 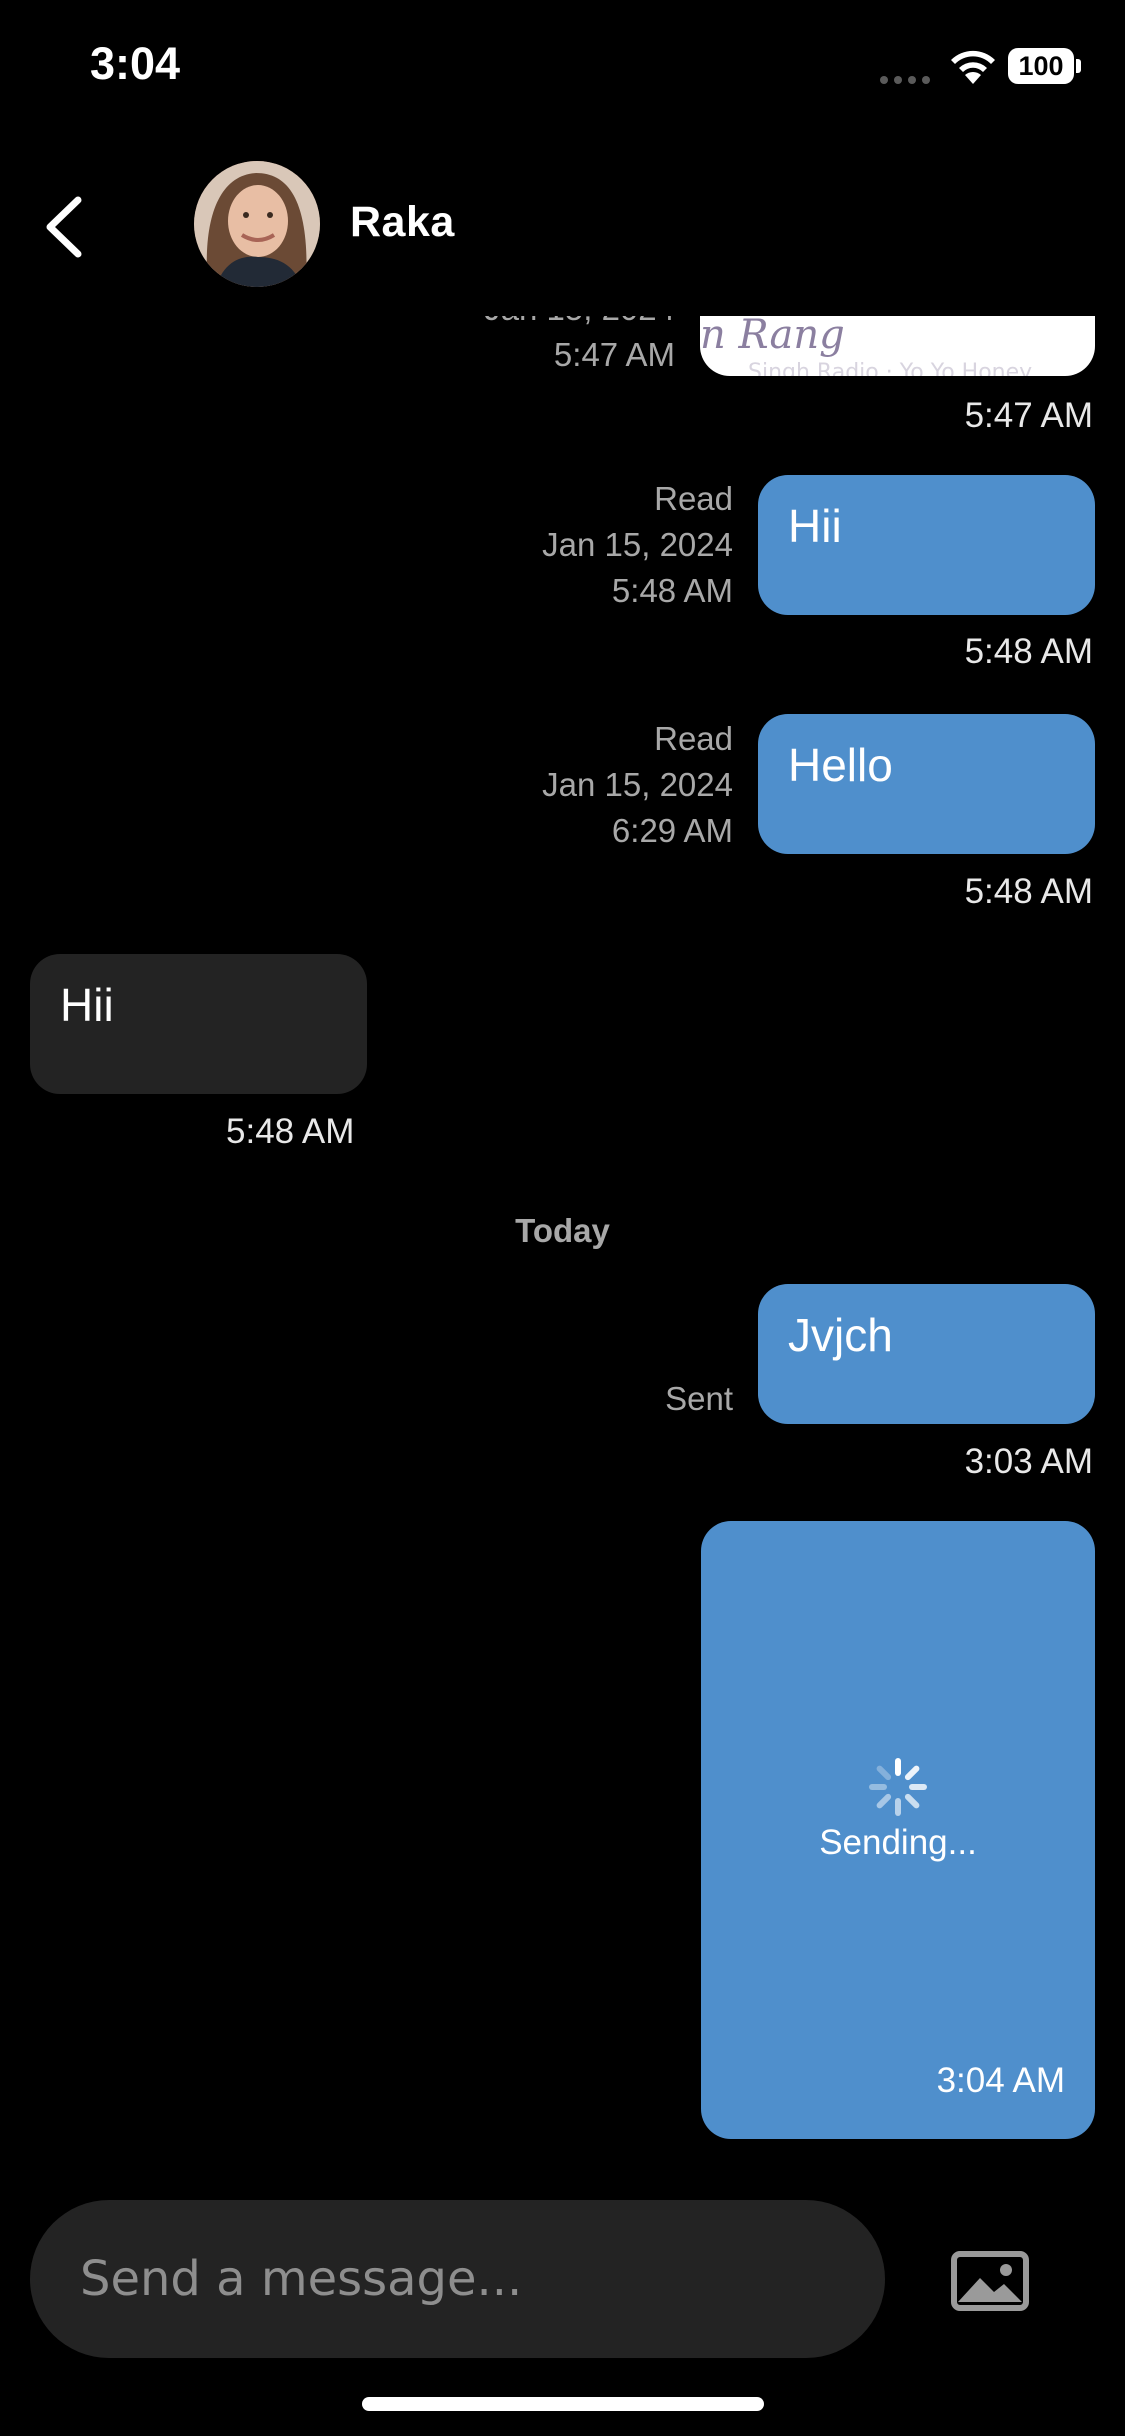 What do you see at coordinates (890, 368) in the screenshot?
I see `link-preview-subtitle: Singh Radio · Yo Yo Honey` at bounding box center [890, 368].